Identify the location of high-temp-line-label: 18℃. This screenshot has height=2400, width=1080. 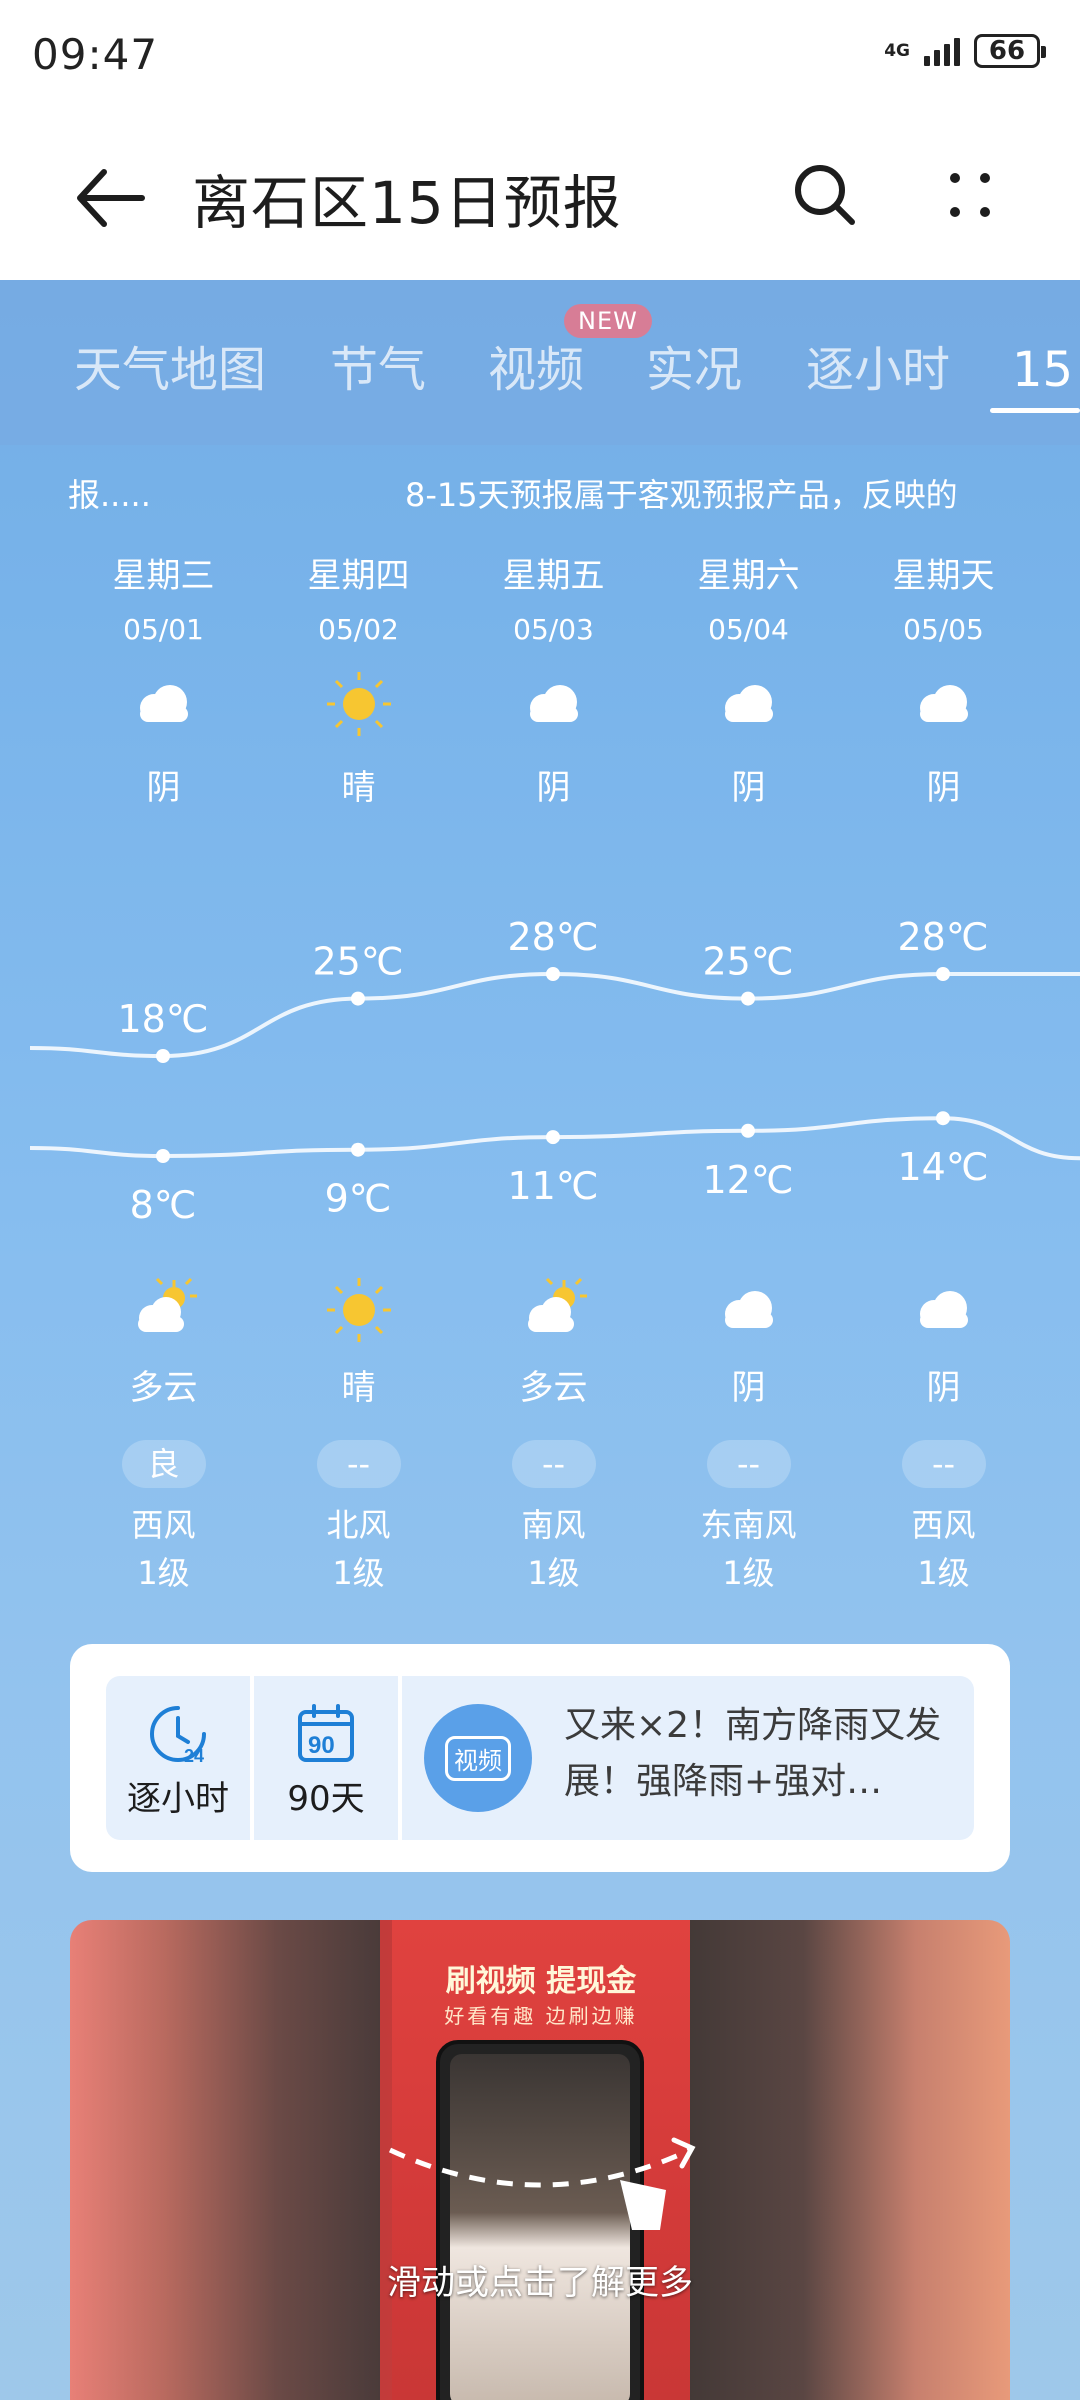
(162, 1019).